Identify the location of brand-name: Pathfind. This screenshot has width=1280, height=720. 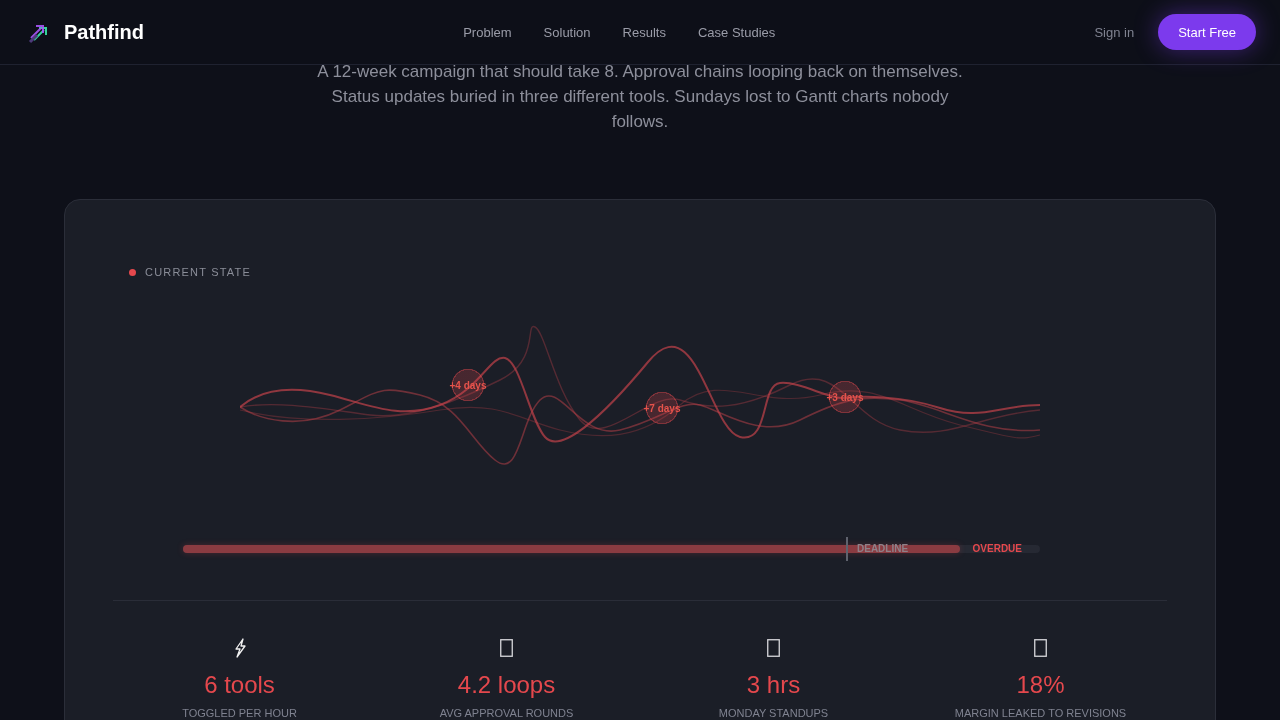
(104, 32).